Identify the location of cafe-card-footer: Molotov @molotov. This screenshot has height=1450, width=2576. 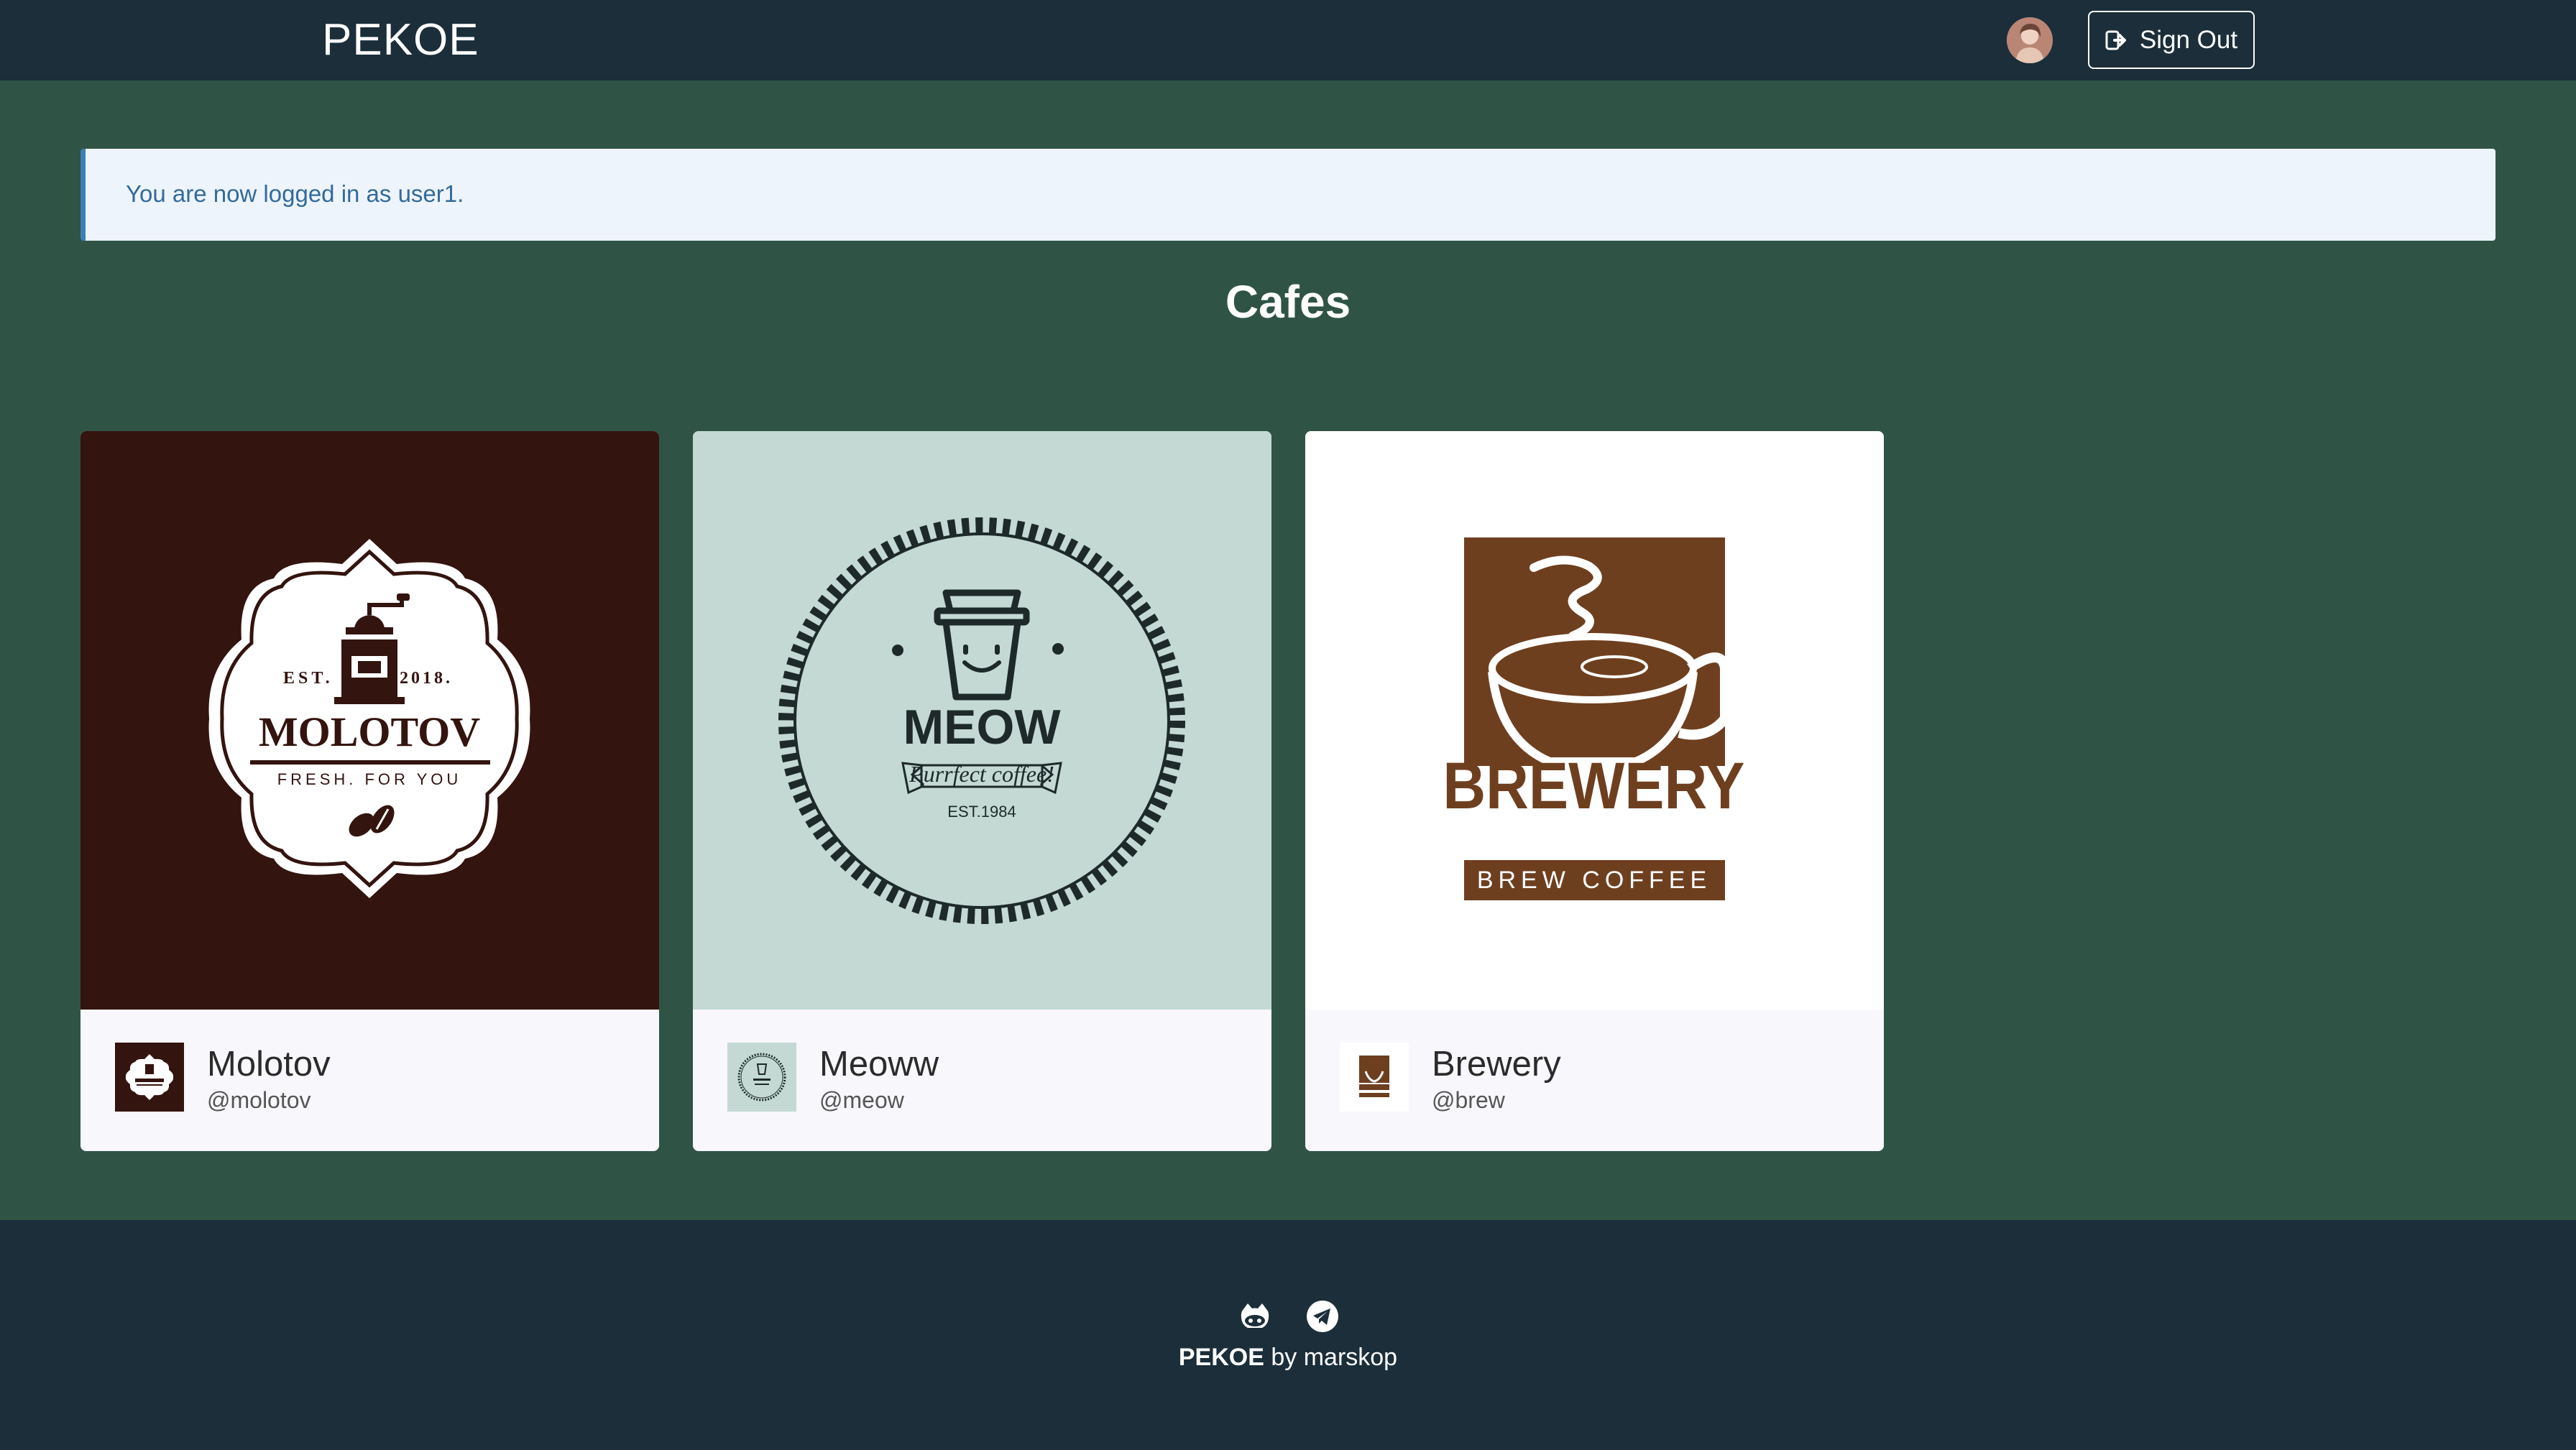
(369, 1080).